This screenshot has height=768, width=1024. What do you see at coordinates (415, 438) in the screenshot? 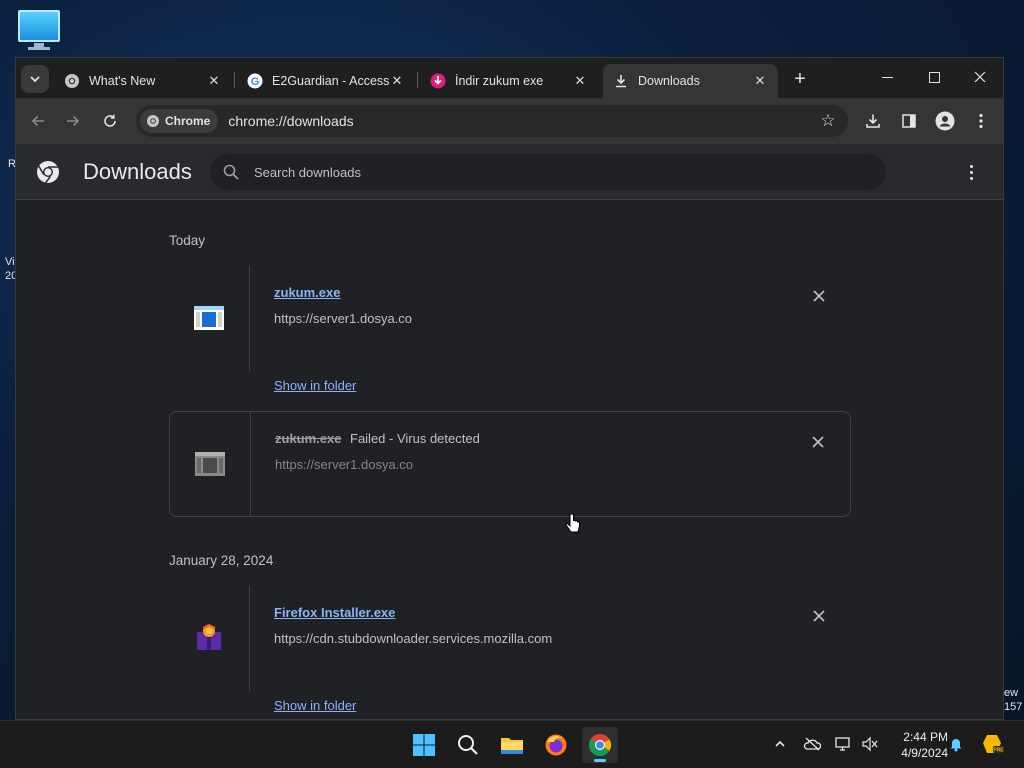
I see `failure-status: Failed - Virus detected` at bounding box center [415, 438].